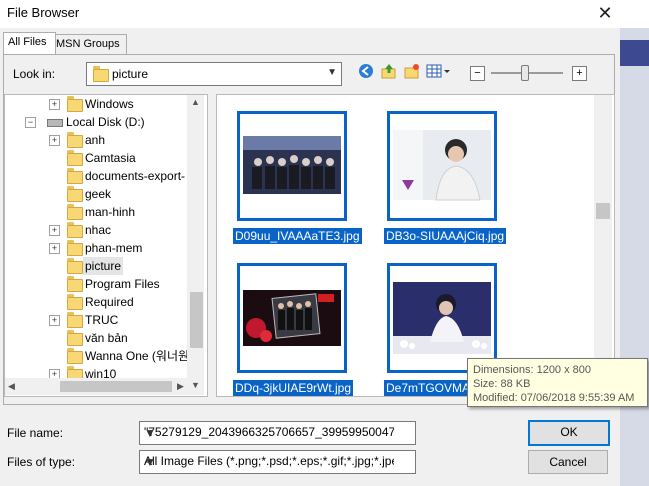 This screenshot has height=486, width=649. Describe the element at coordinates (105, 122) in the screenshot. I see `tree-item-label: Local Disk (D:)` at that location.